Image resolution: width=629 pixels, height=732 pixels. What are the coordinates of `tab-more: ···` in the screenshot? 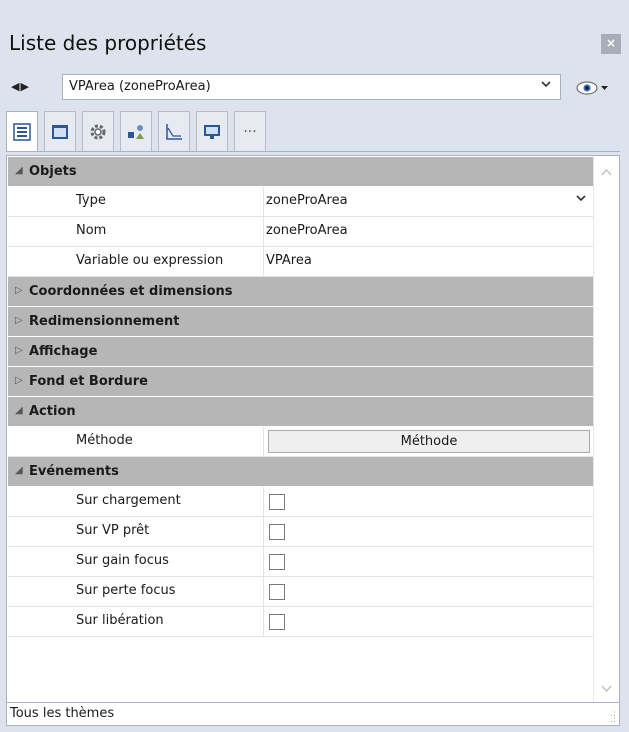 It's located at (250, 131).